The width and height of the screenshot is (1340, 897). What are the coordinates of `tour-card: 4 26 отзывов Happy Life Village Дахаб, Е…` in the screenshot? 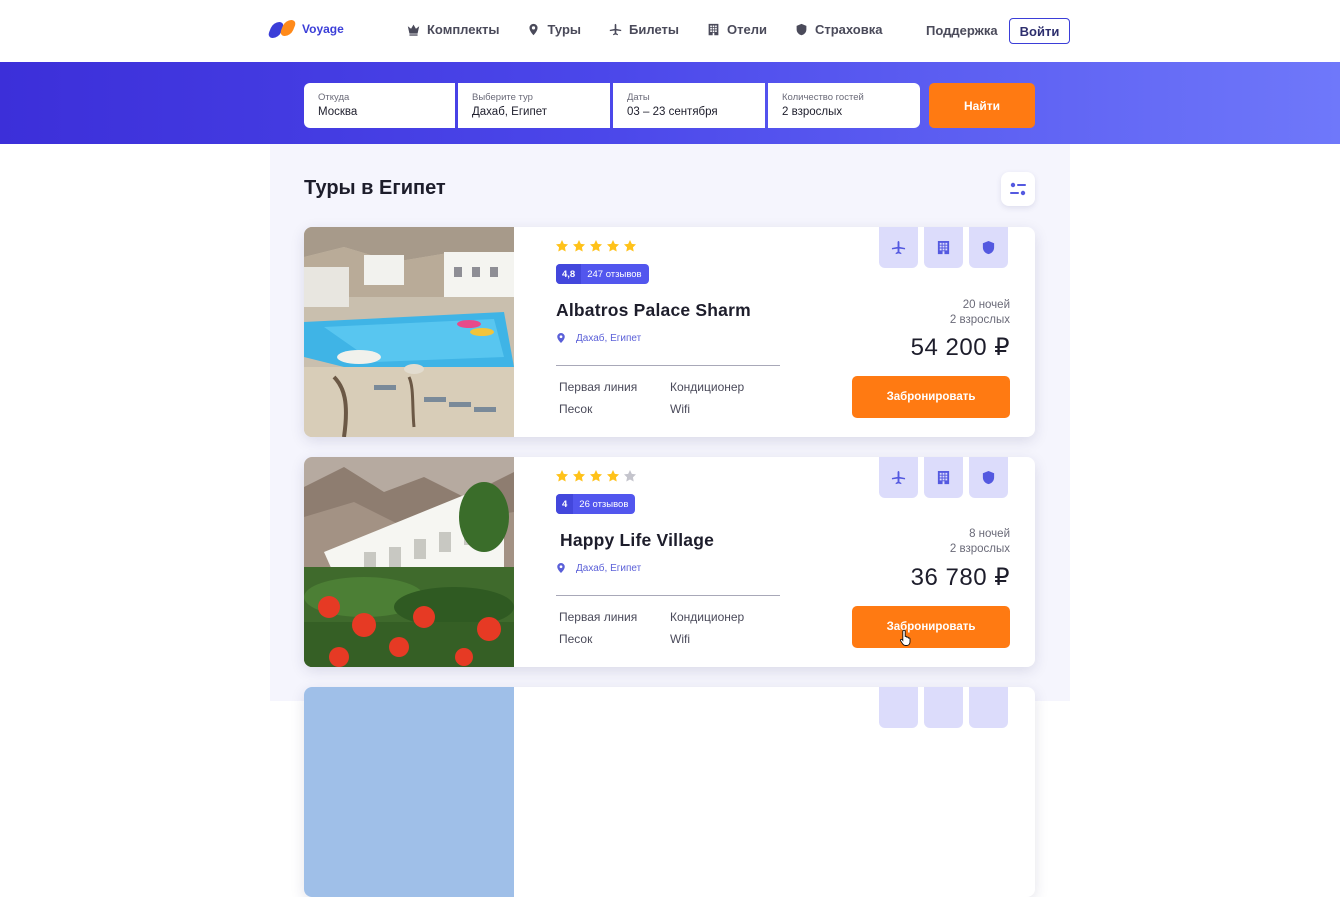 It's located at (669, 562).